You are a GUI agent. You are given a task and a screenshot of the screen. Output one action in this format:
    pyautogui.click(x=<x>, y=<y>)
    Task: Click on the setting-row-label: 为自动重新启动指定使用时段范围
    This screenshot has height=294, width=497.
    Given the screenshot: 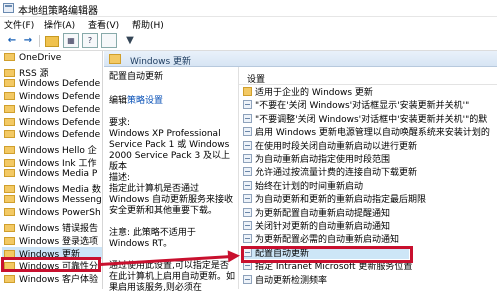 What is the action you would take?
    pyautogui.click(x=323, y=160)
    